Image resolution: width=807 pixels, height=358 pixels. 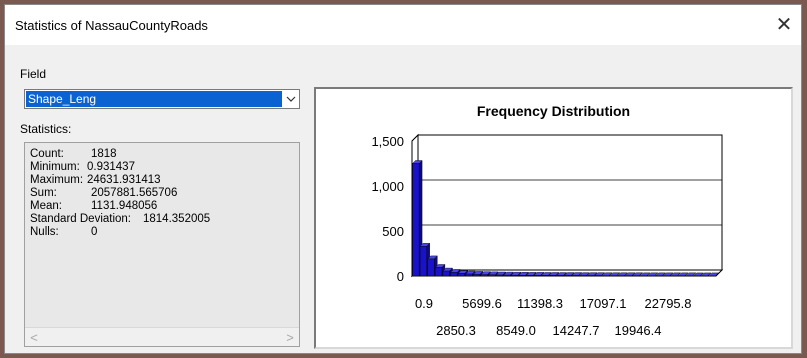 I want to click on mean-value: 1131.948056, so click(x=124, y=206).